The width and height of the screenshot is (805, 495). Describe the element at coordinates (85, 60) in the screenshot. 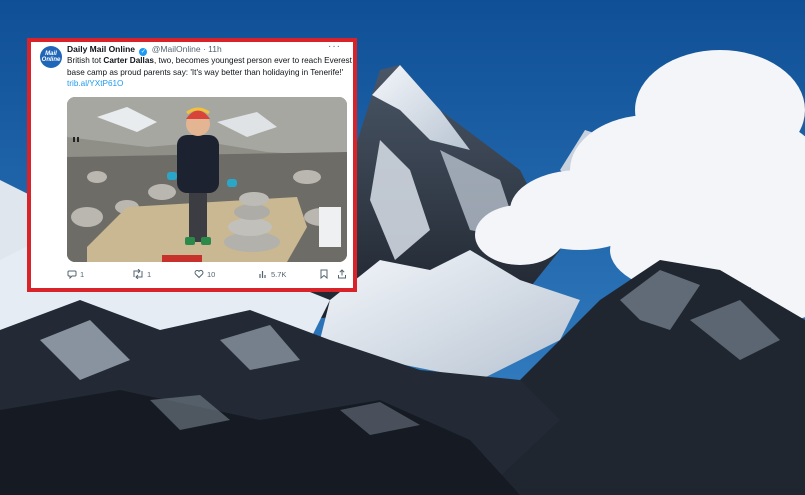

I see `tweet-text-start: British tot` at that location.